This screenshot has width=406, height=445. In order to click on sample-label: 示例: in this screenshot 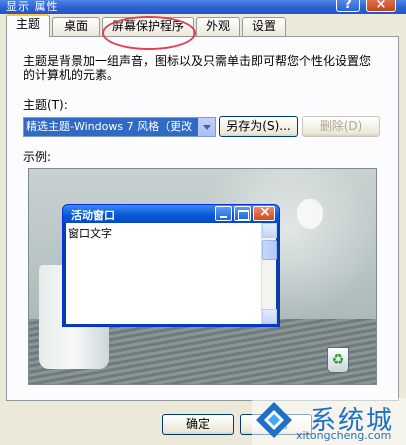, I will do `click(37, 157)`.